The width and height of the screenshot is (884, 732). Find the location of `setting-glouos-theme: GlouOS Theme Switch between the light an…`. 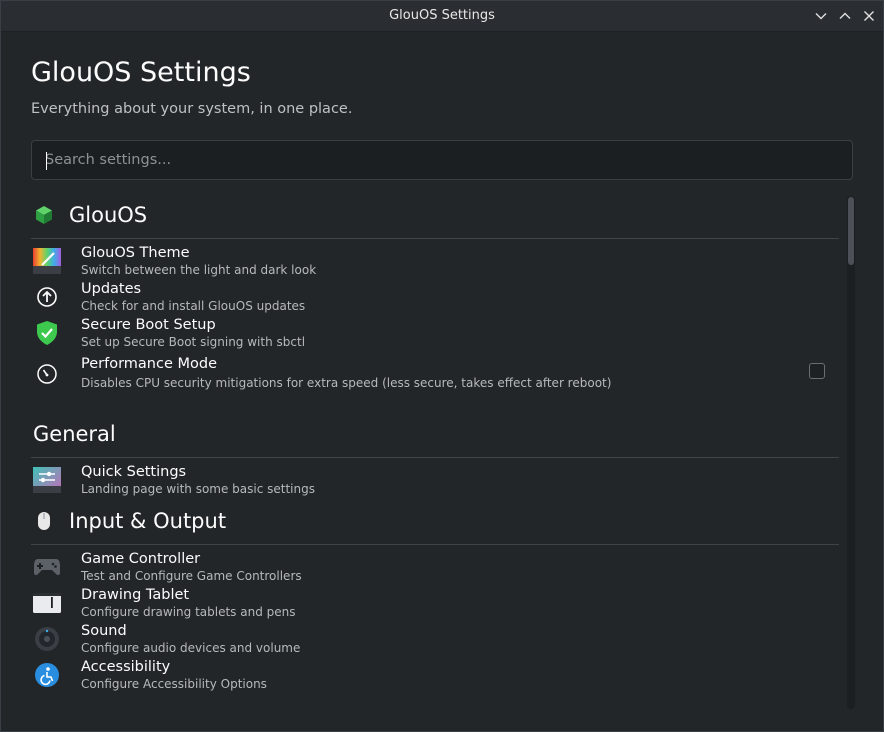

setting-glouos-theme: GlouOS Theme Switch between the light an… is located at coordinates (435, 261).